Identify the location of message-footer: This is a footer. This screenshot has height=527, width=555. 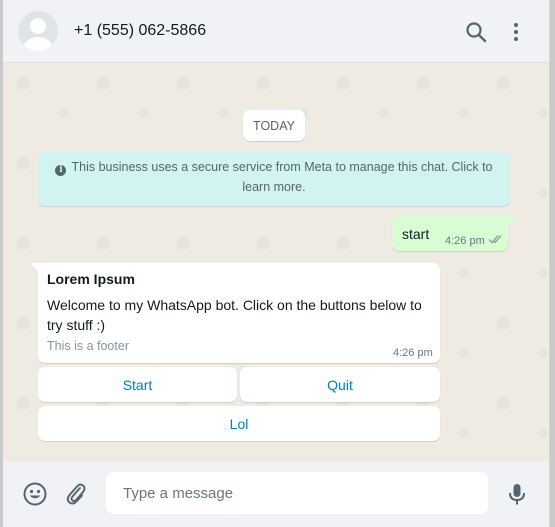
(88, 346).